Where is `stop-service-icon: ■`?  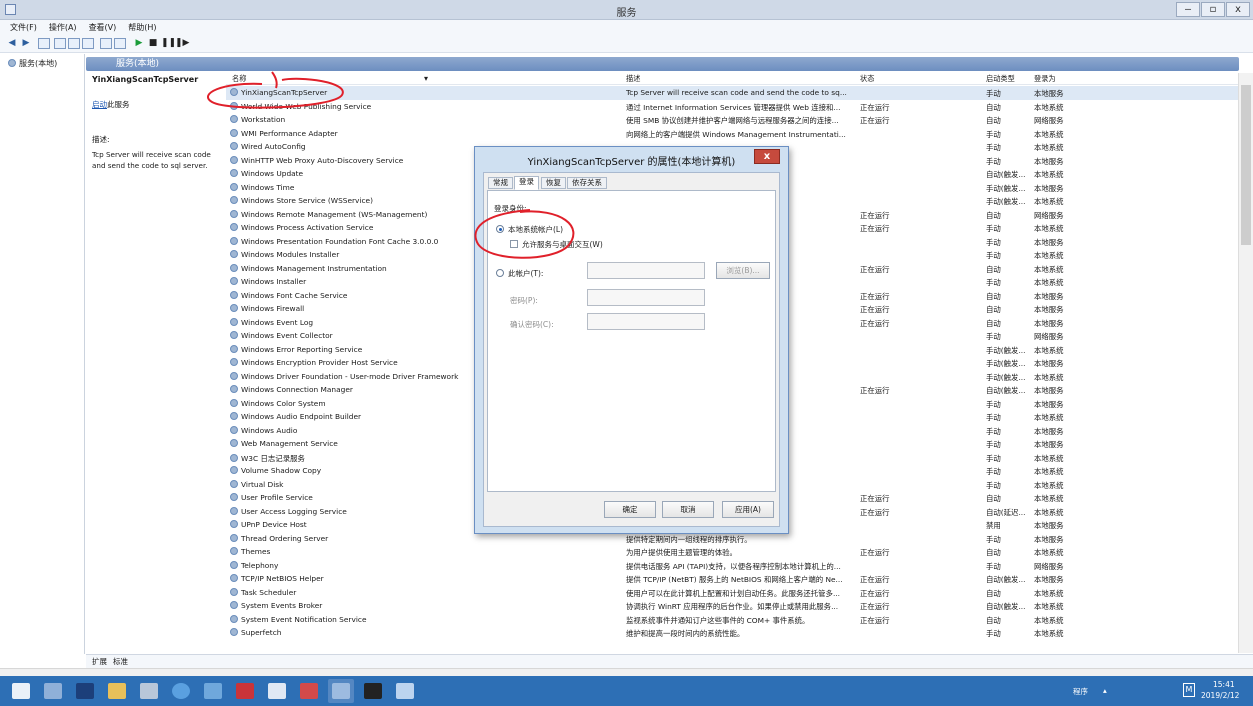 stop-service-icon: ■ is located at coordinates (153, 43).